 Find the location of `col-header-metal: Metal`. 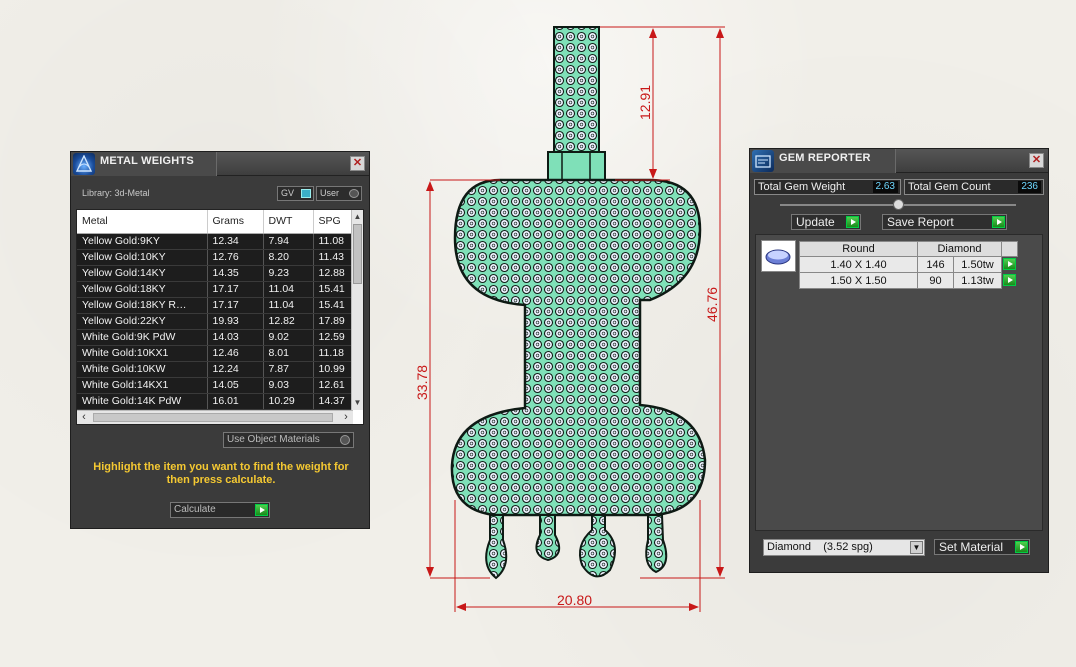

col-header-metal: Metal is located at coordinates (142, 222).